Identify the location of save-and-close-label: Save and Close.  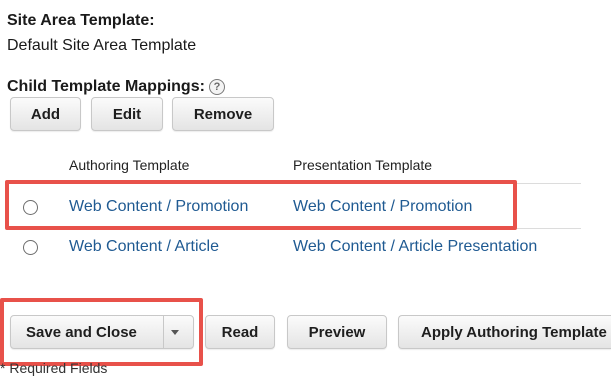
(81, 332).